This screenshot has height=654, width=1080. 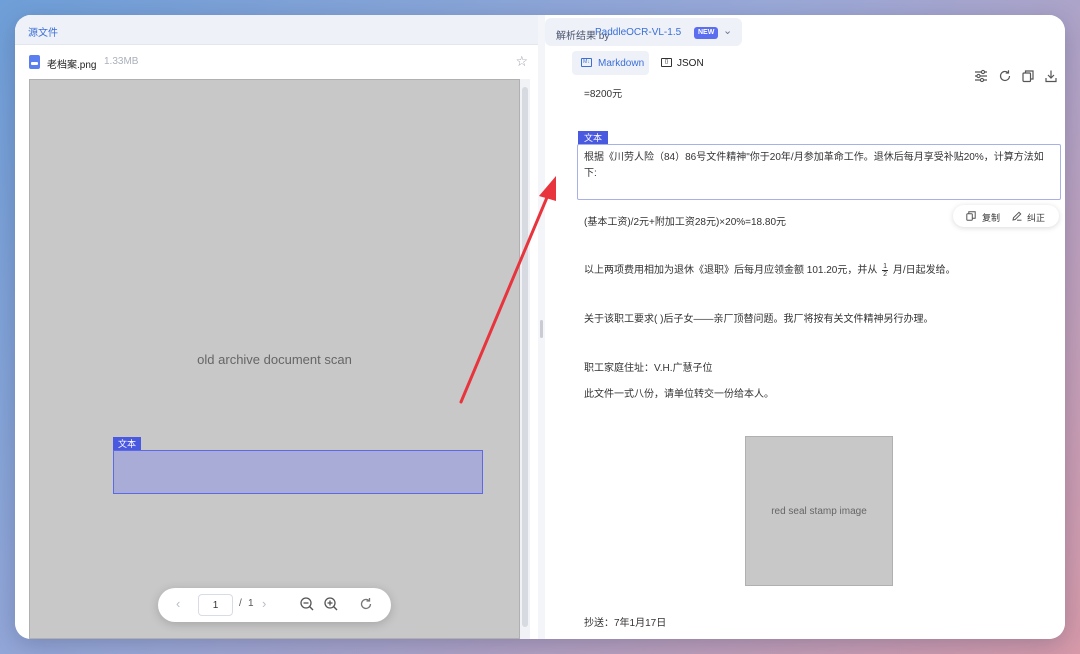 I want to click on model-selector: 解析结果 by PaddleOCR-VL-1.5 NEW ⌄, so click(x=643, y=32).